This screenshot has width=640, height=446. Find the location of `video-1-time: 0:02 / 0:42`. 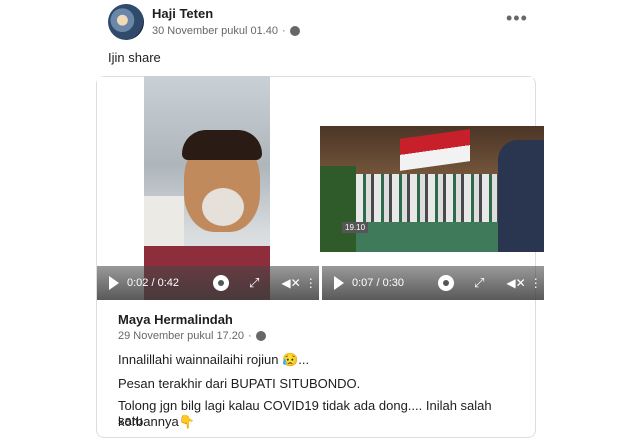

video-1-time: 0:02 / 0:42 is located at coordinates (153, 283).